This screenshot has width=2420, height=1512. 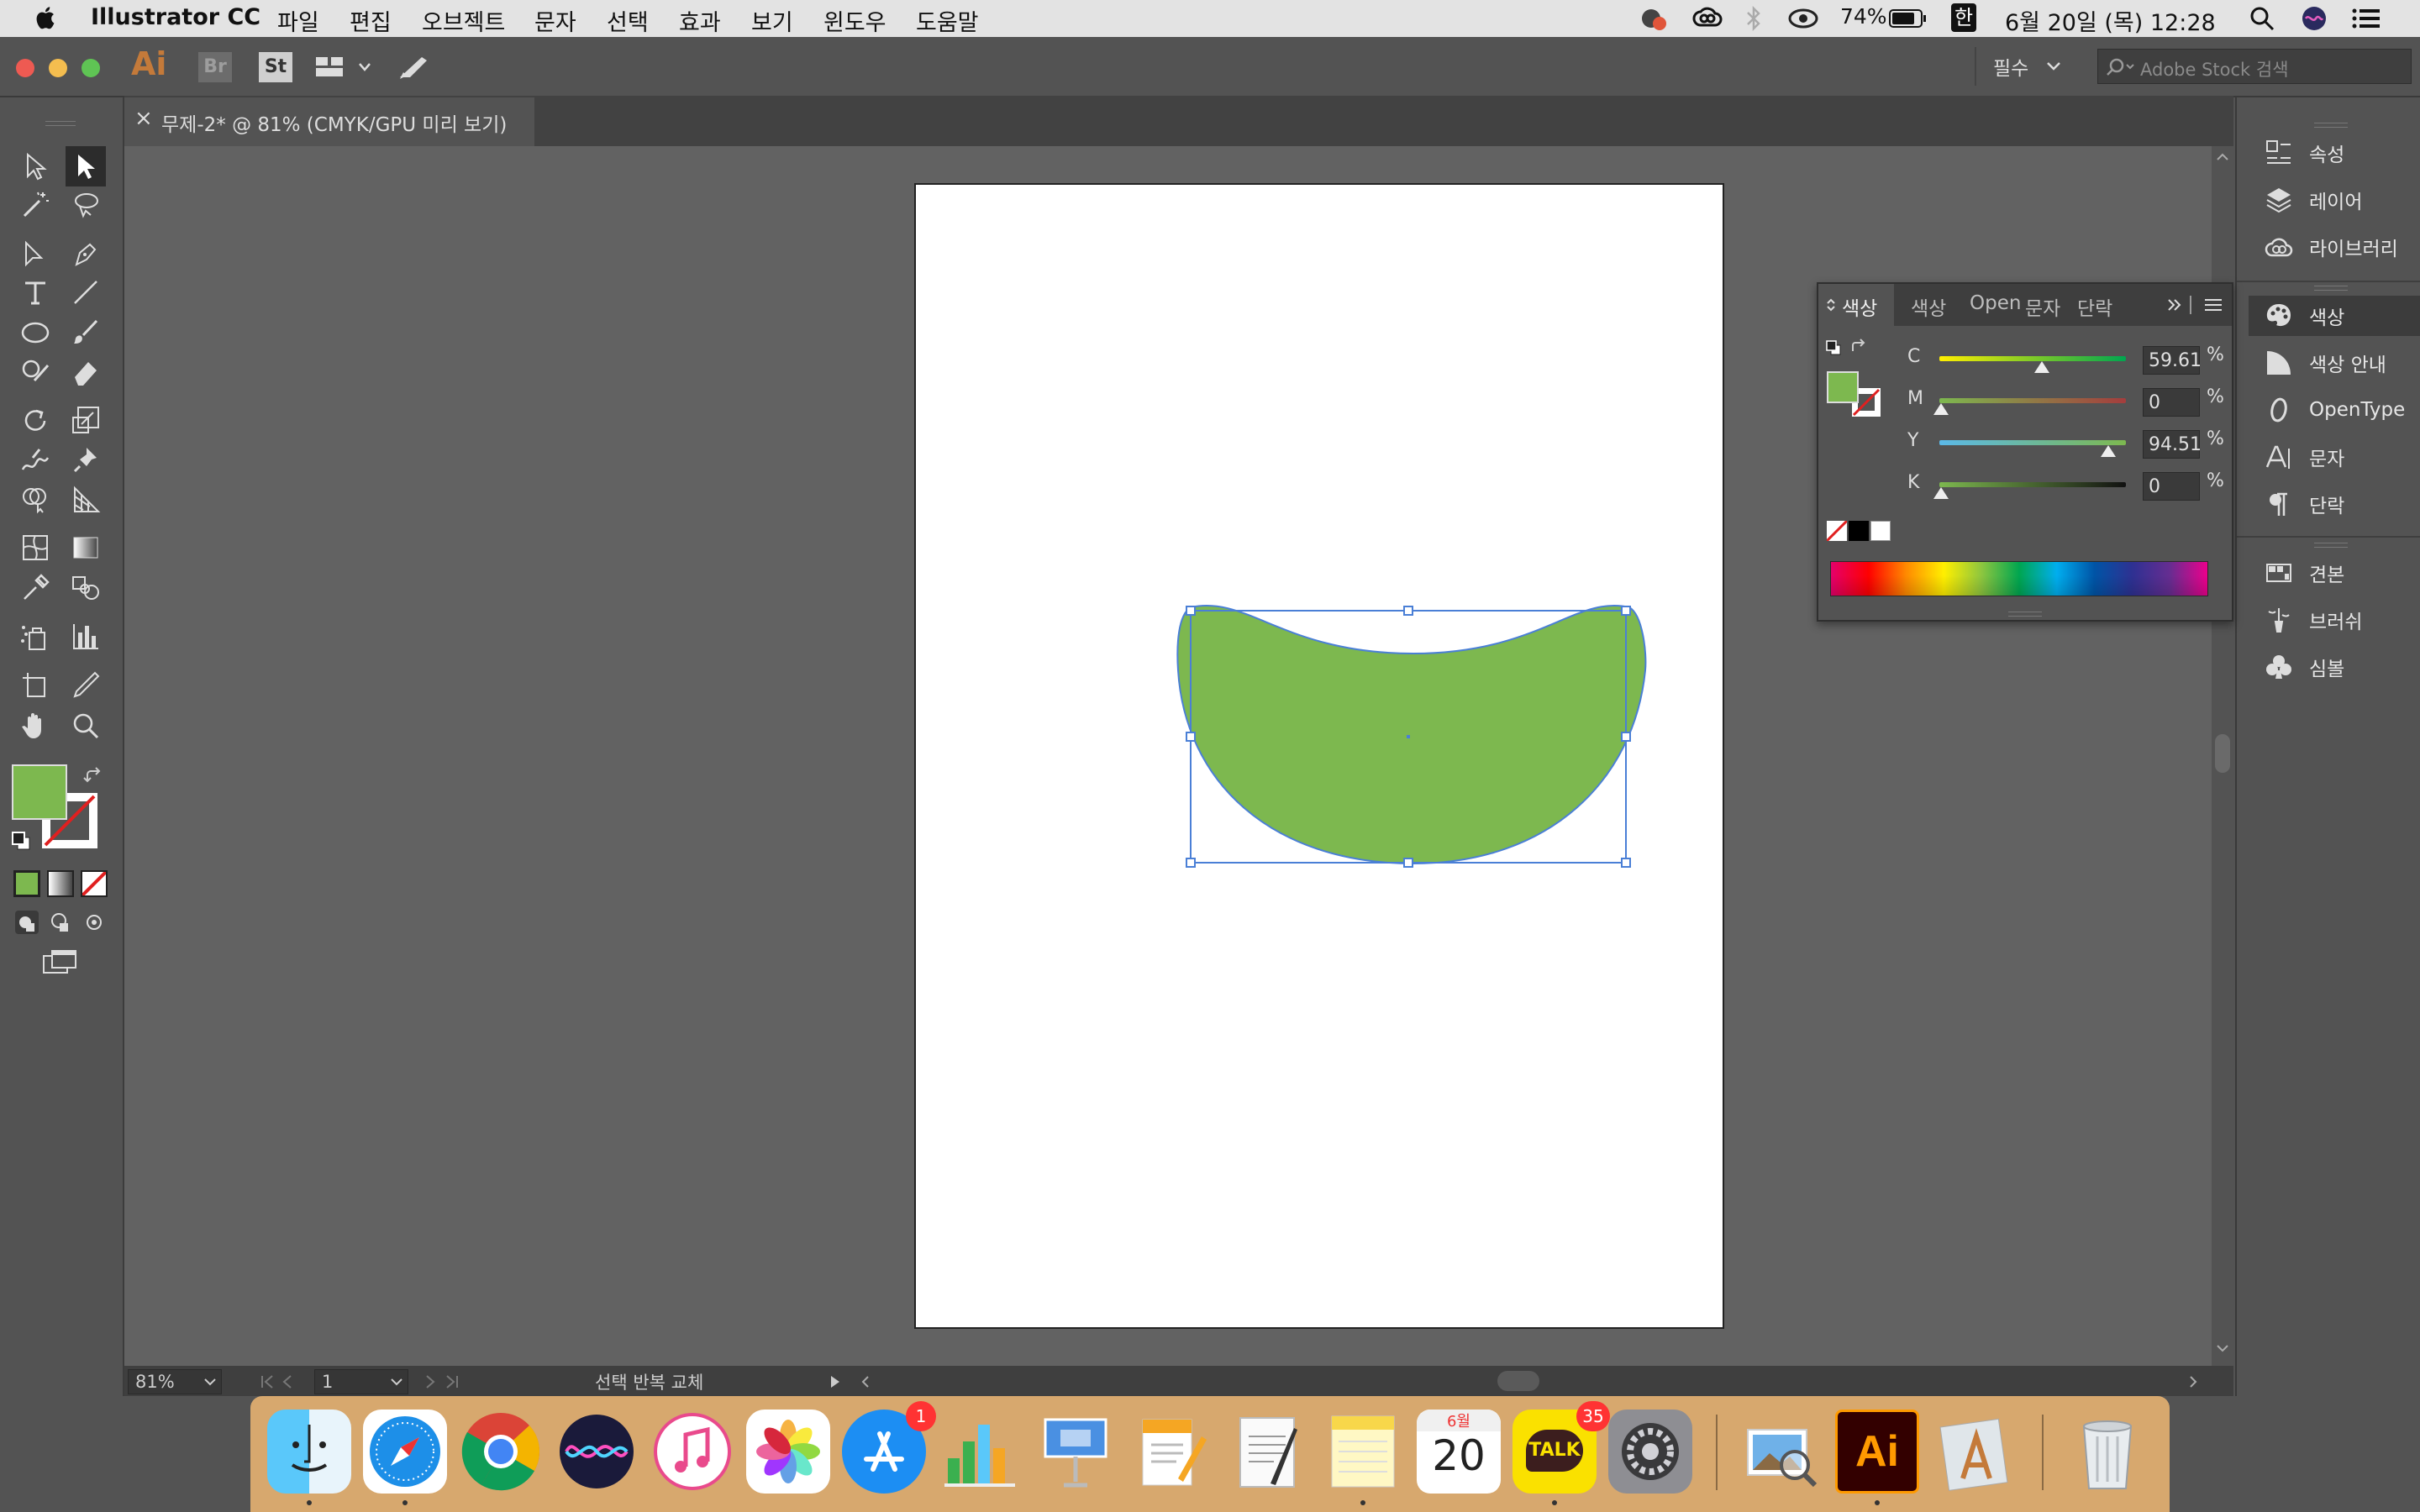 What do you see at coordinates (980, 1452) in the screenshot?
I see `dock-numbers` at bounding box center [980, 1452].